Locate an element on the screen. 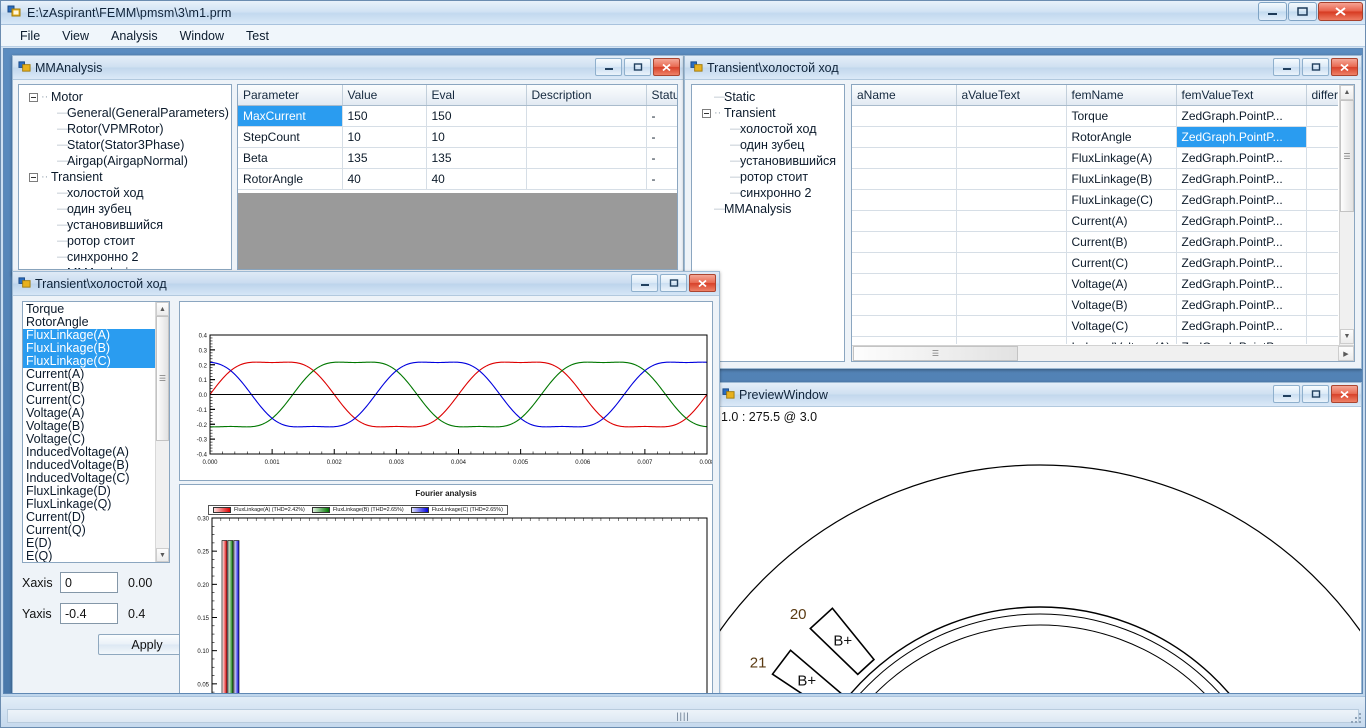 This screenshot has width=1366, height=728. menu-item-view: View is located at coordinates (75, 36).